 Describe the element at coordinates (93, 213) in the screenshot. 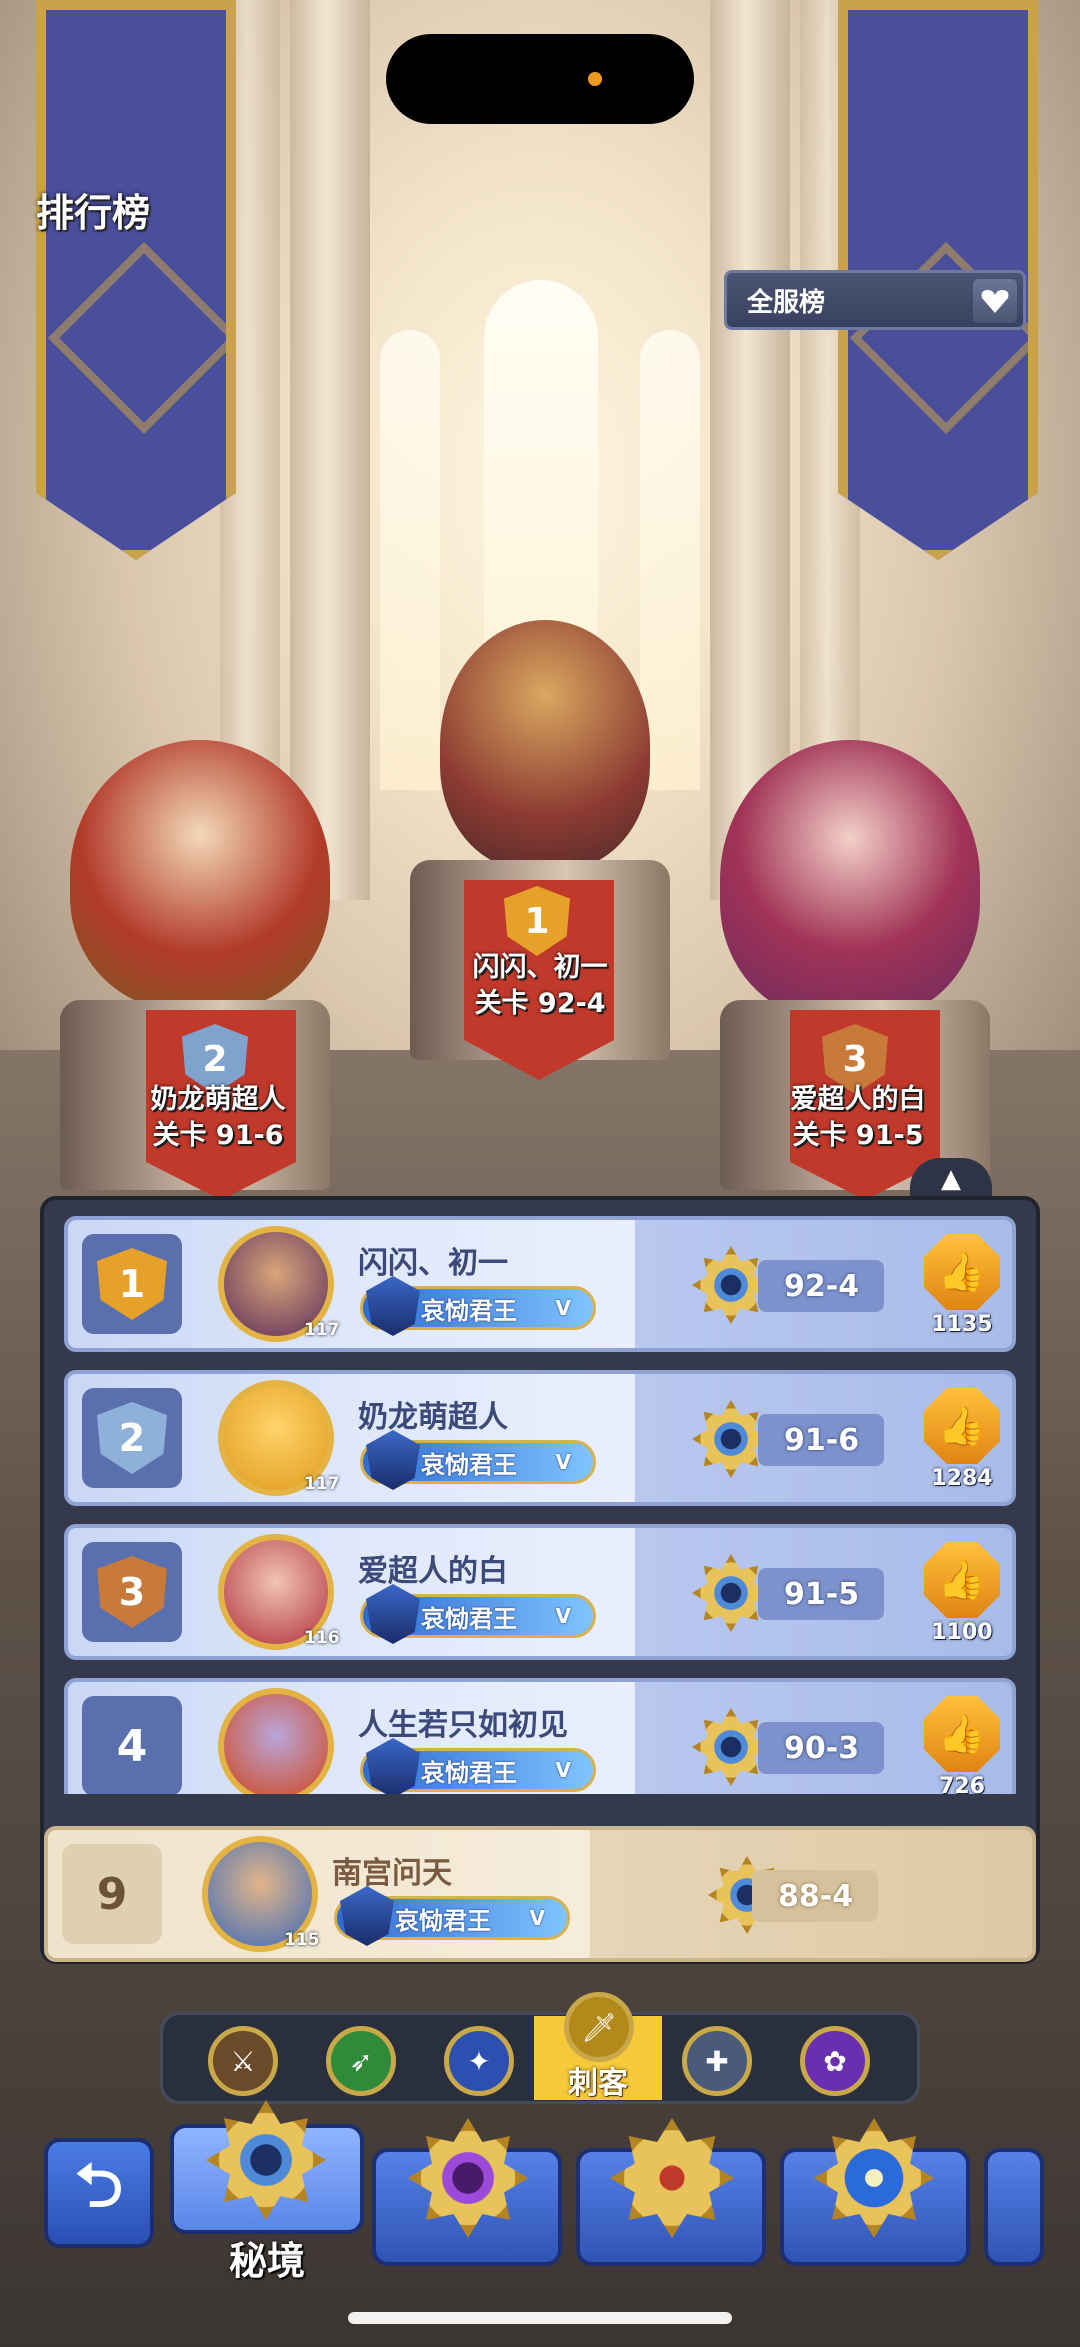

I see `page-title: 排行榜` at that location.